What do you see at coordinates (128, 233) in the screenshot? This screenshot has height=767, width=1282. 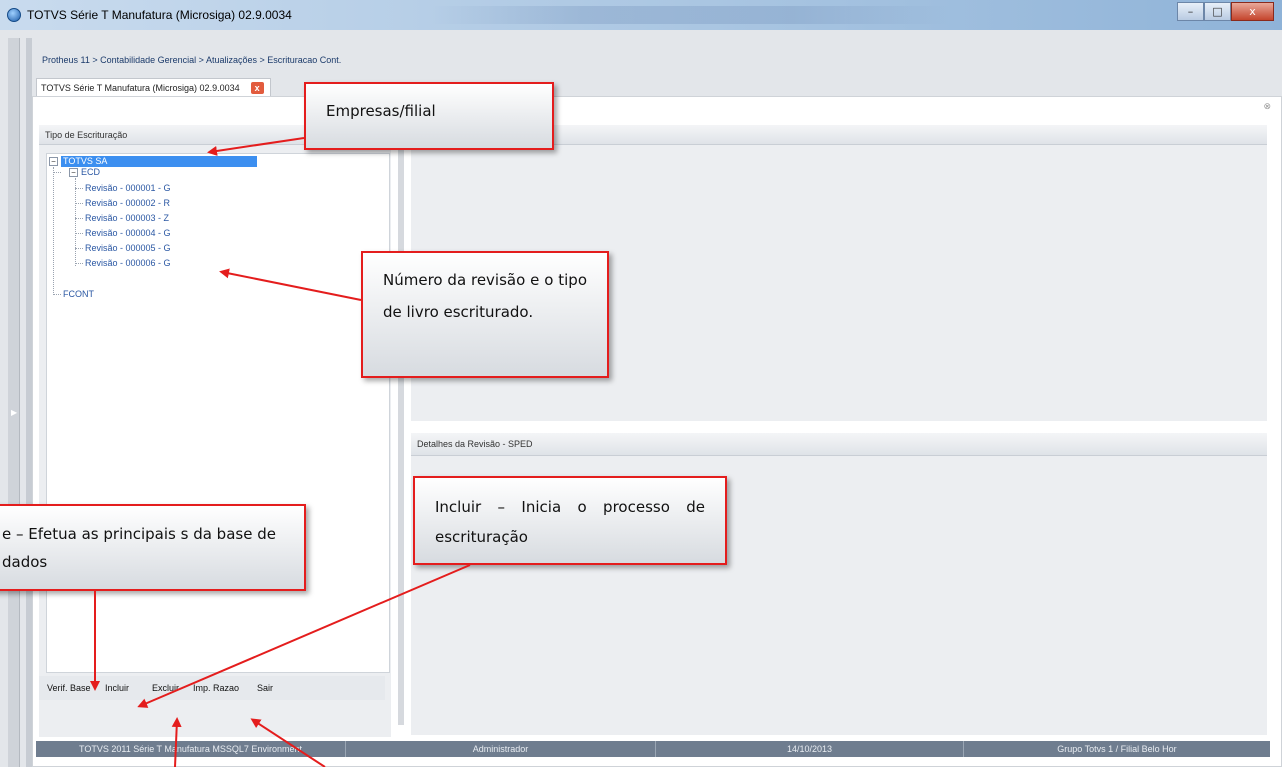 I see `tree-node-revision: Revisão - 000004 - G` at bounding box center [128, 233].